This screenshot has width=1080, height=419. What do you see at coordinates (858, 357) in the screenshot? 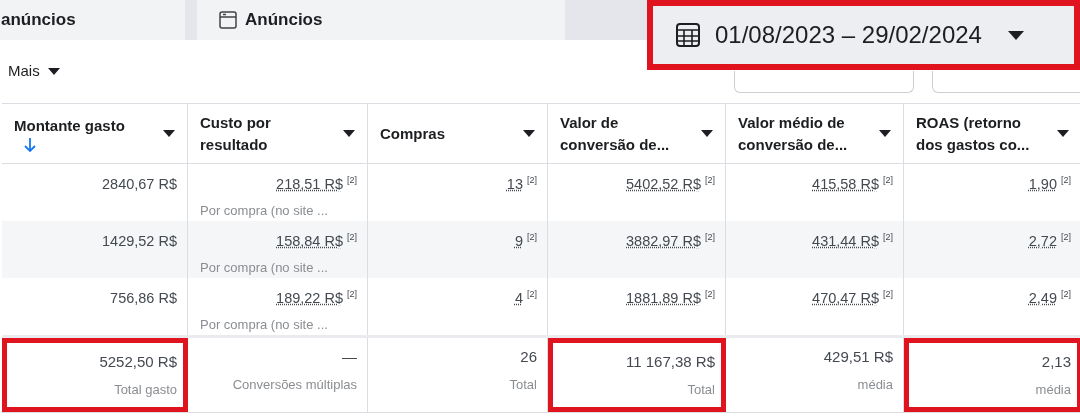
I see `total-value: 429,51 R$` at bounding box center [858, 357].